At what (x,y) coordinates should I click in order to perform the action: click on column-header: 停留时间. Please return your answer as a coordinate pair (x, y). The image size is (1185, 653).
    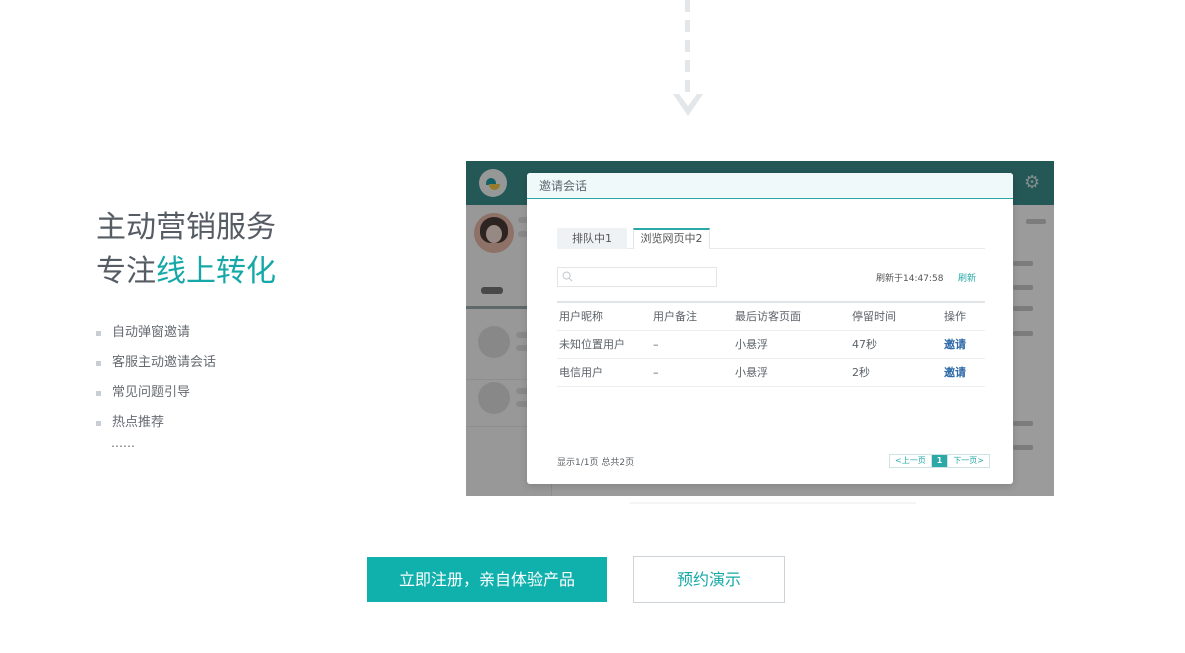
    Looking at the image, I should click on (874, 316).